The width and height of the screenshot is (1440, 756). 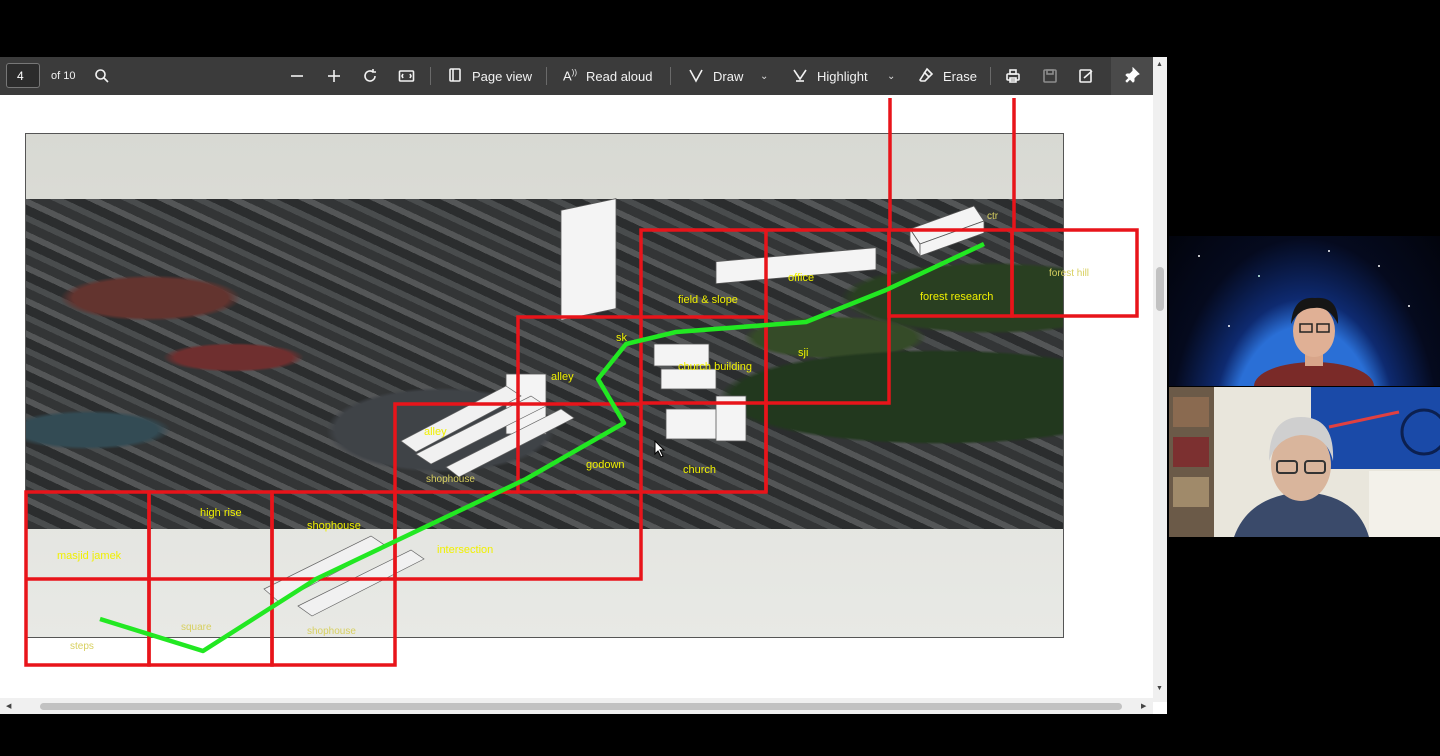 I want to click on label-office: office, so click(x=801, y=278).